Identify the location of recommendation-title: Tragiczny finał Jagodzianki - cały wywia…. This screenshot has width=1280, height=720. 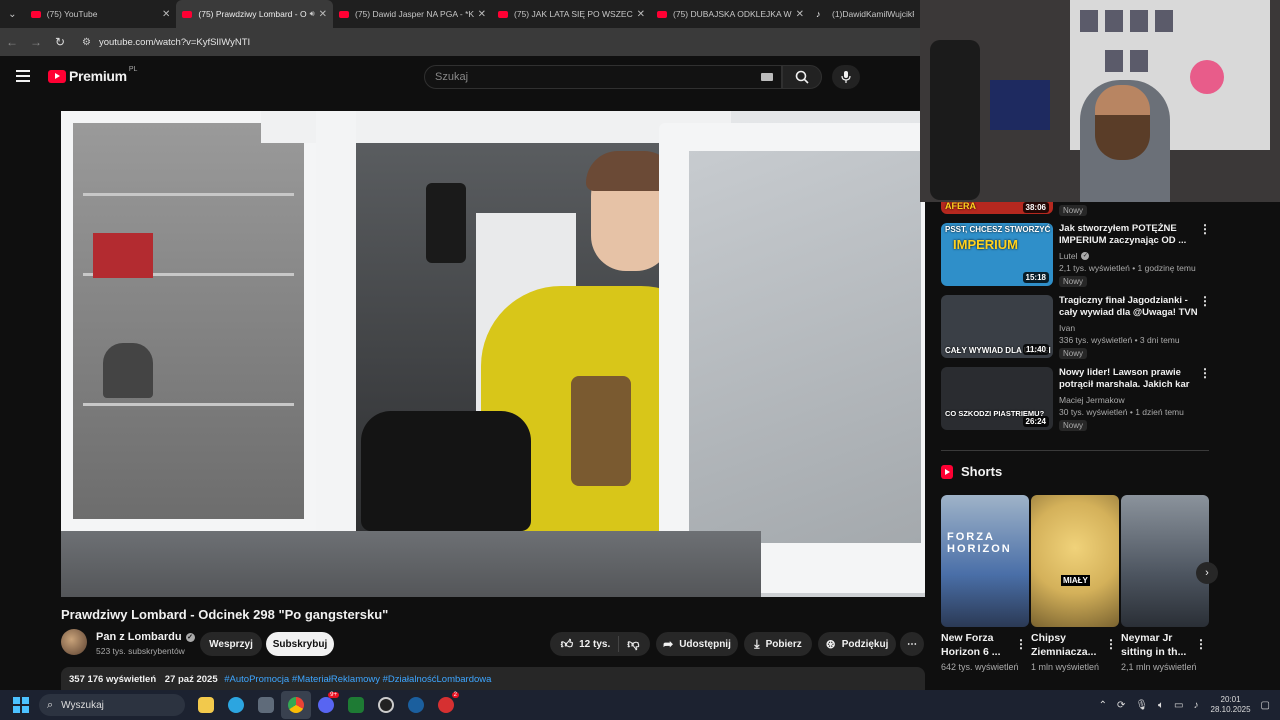
(1129, 307).